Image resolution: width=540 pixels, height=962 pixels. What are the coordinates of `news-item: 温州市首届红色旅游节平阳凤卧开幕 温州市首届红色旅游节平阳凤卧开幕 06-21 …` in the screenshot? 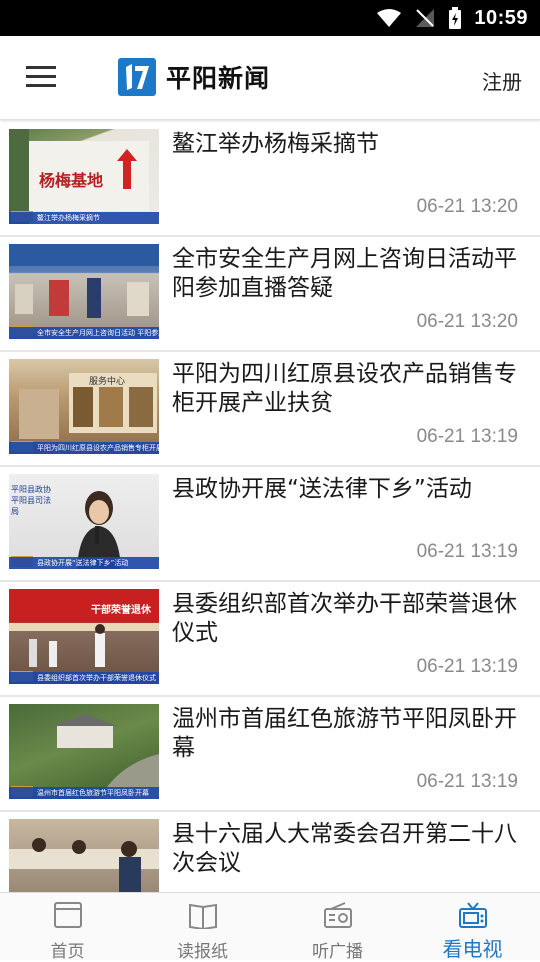 It's located at (270, 754).